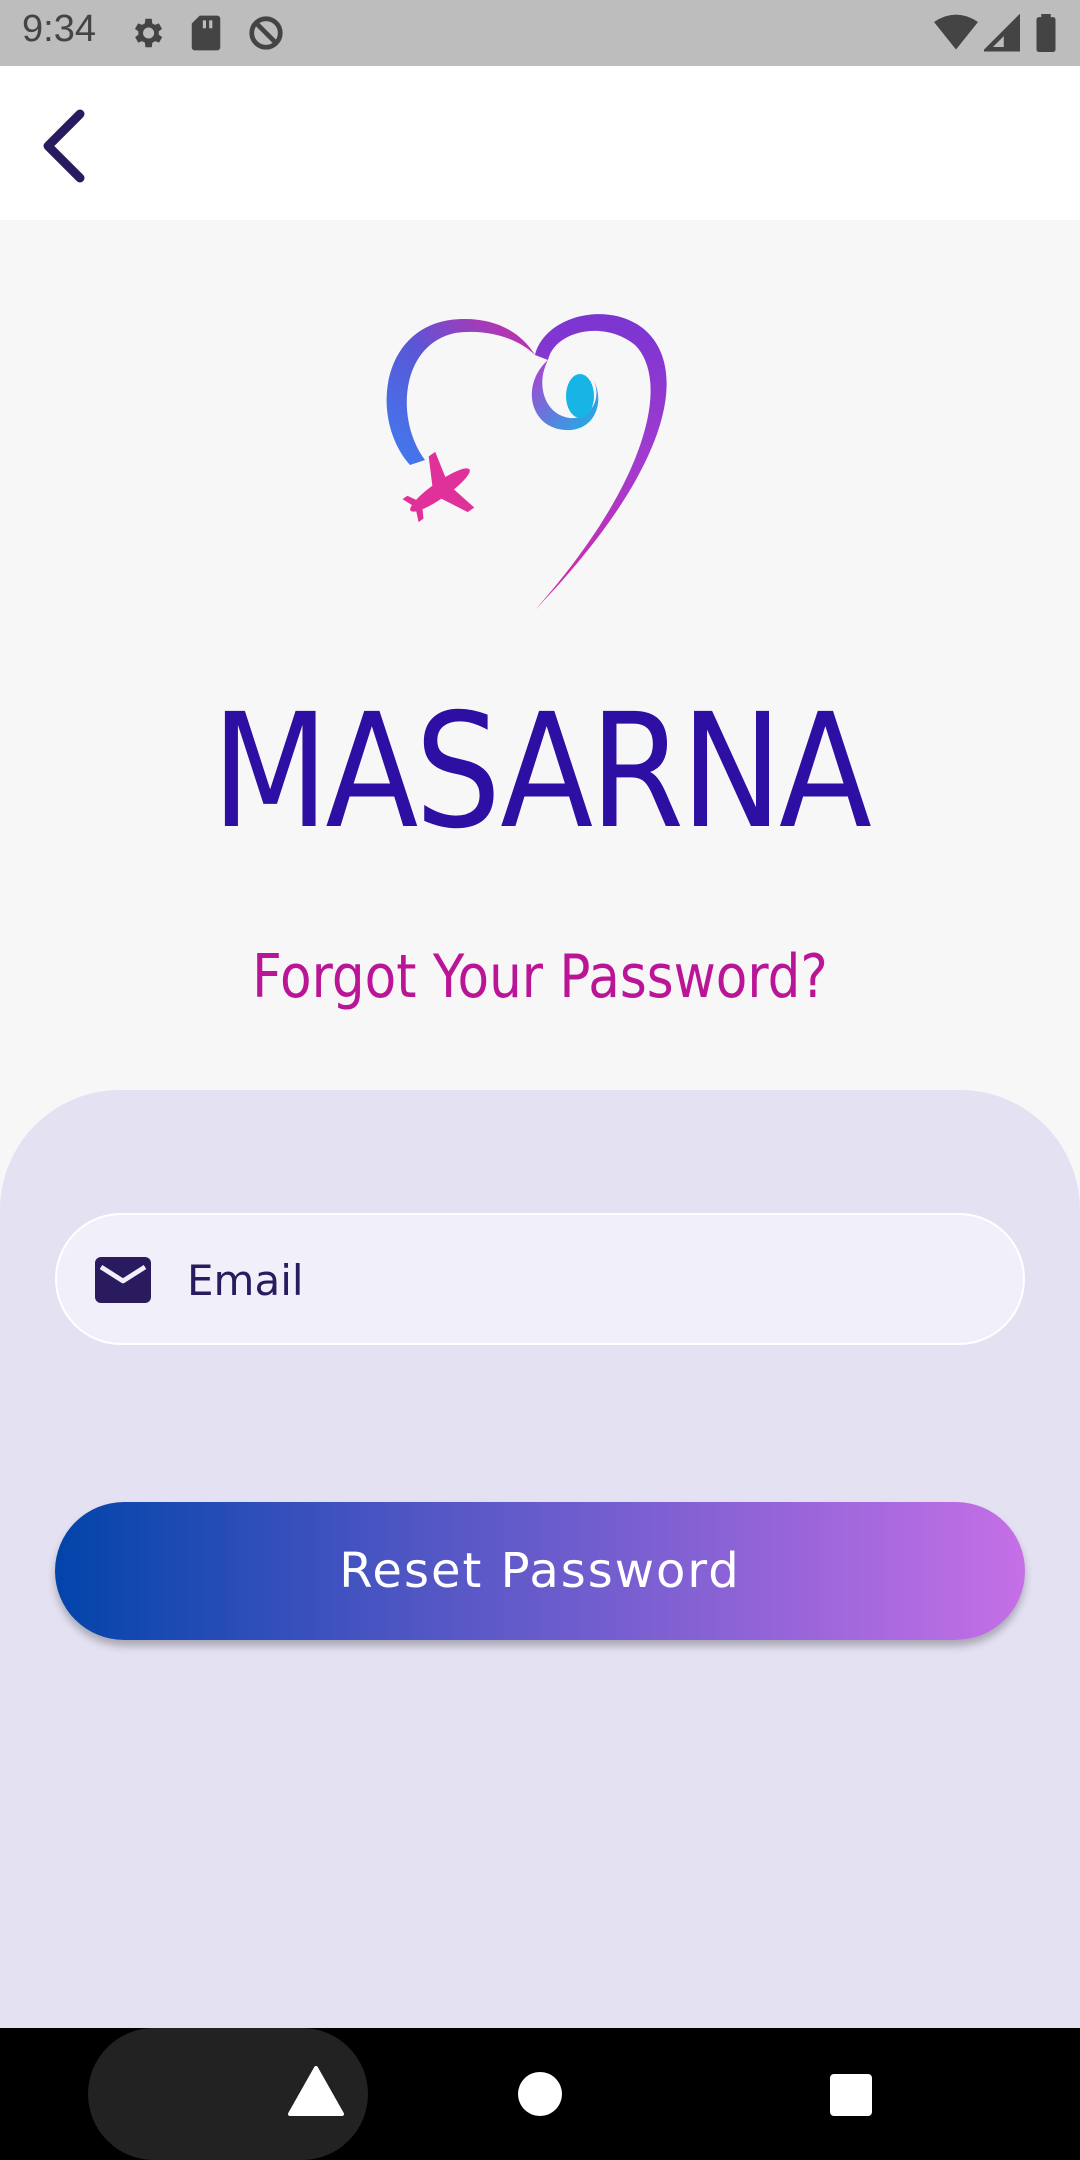 The height and width of the screenshot is (2160, 1080). Describe the element at coordinates (526, 462) in the screenshot. I see `heart-airplane-logo` at that location.